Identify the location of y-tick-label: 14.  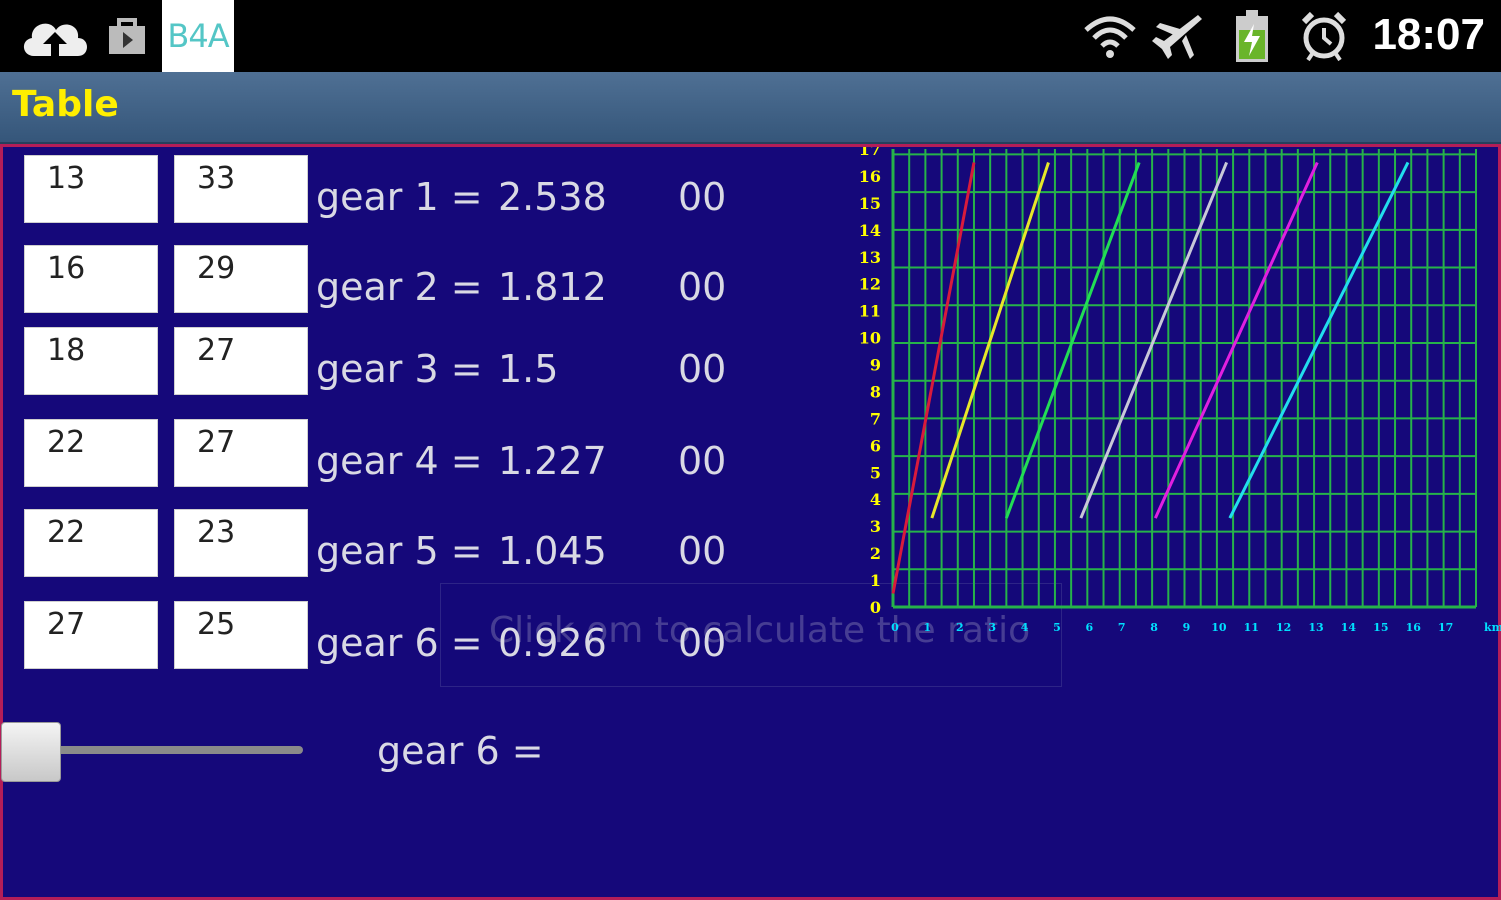
(870, 230).